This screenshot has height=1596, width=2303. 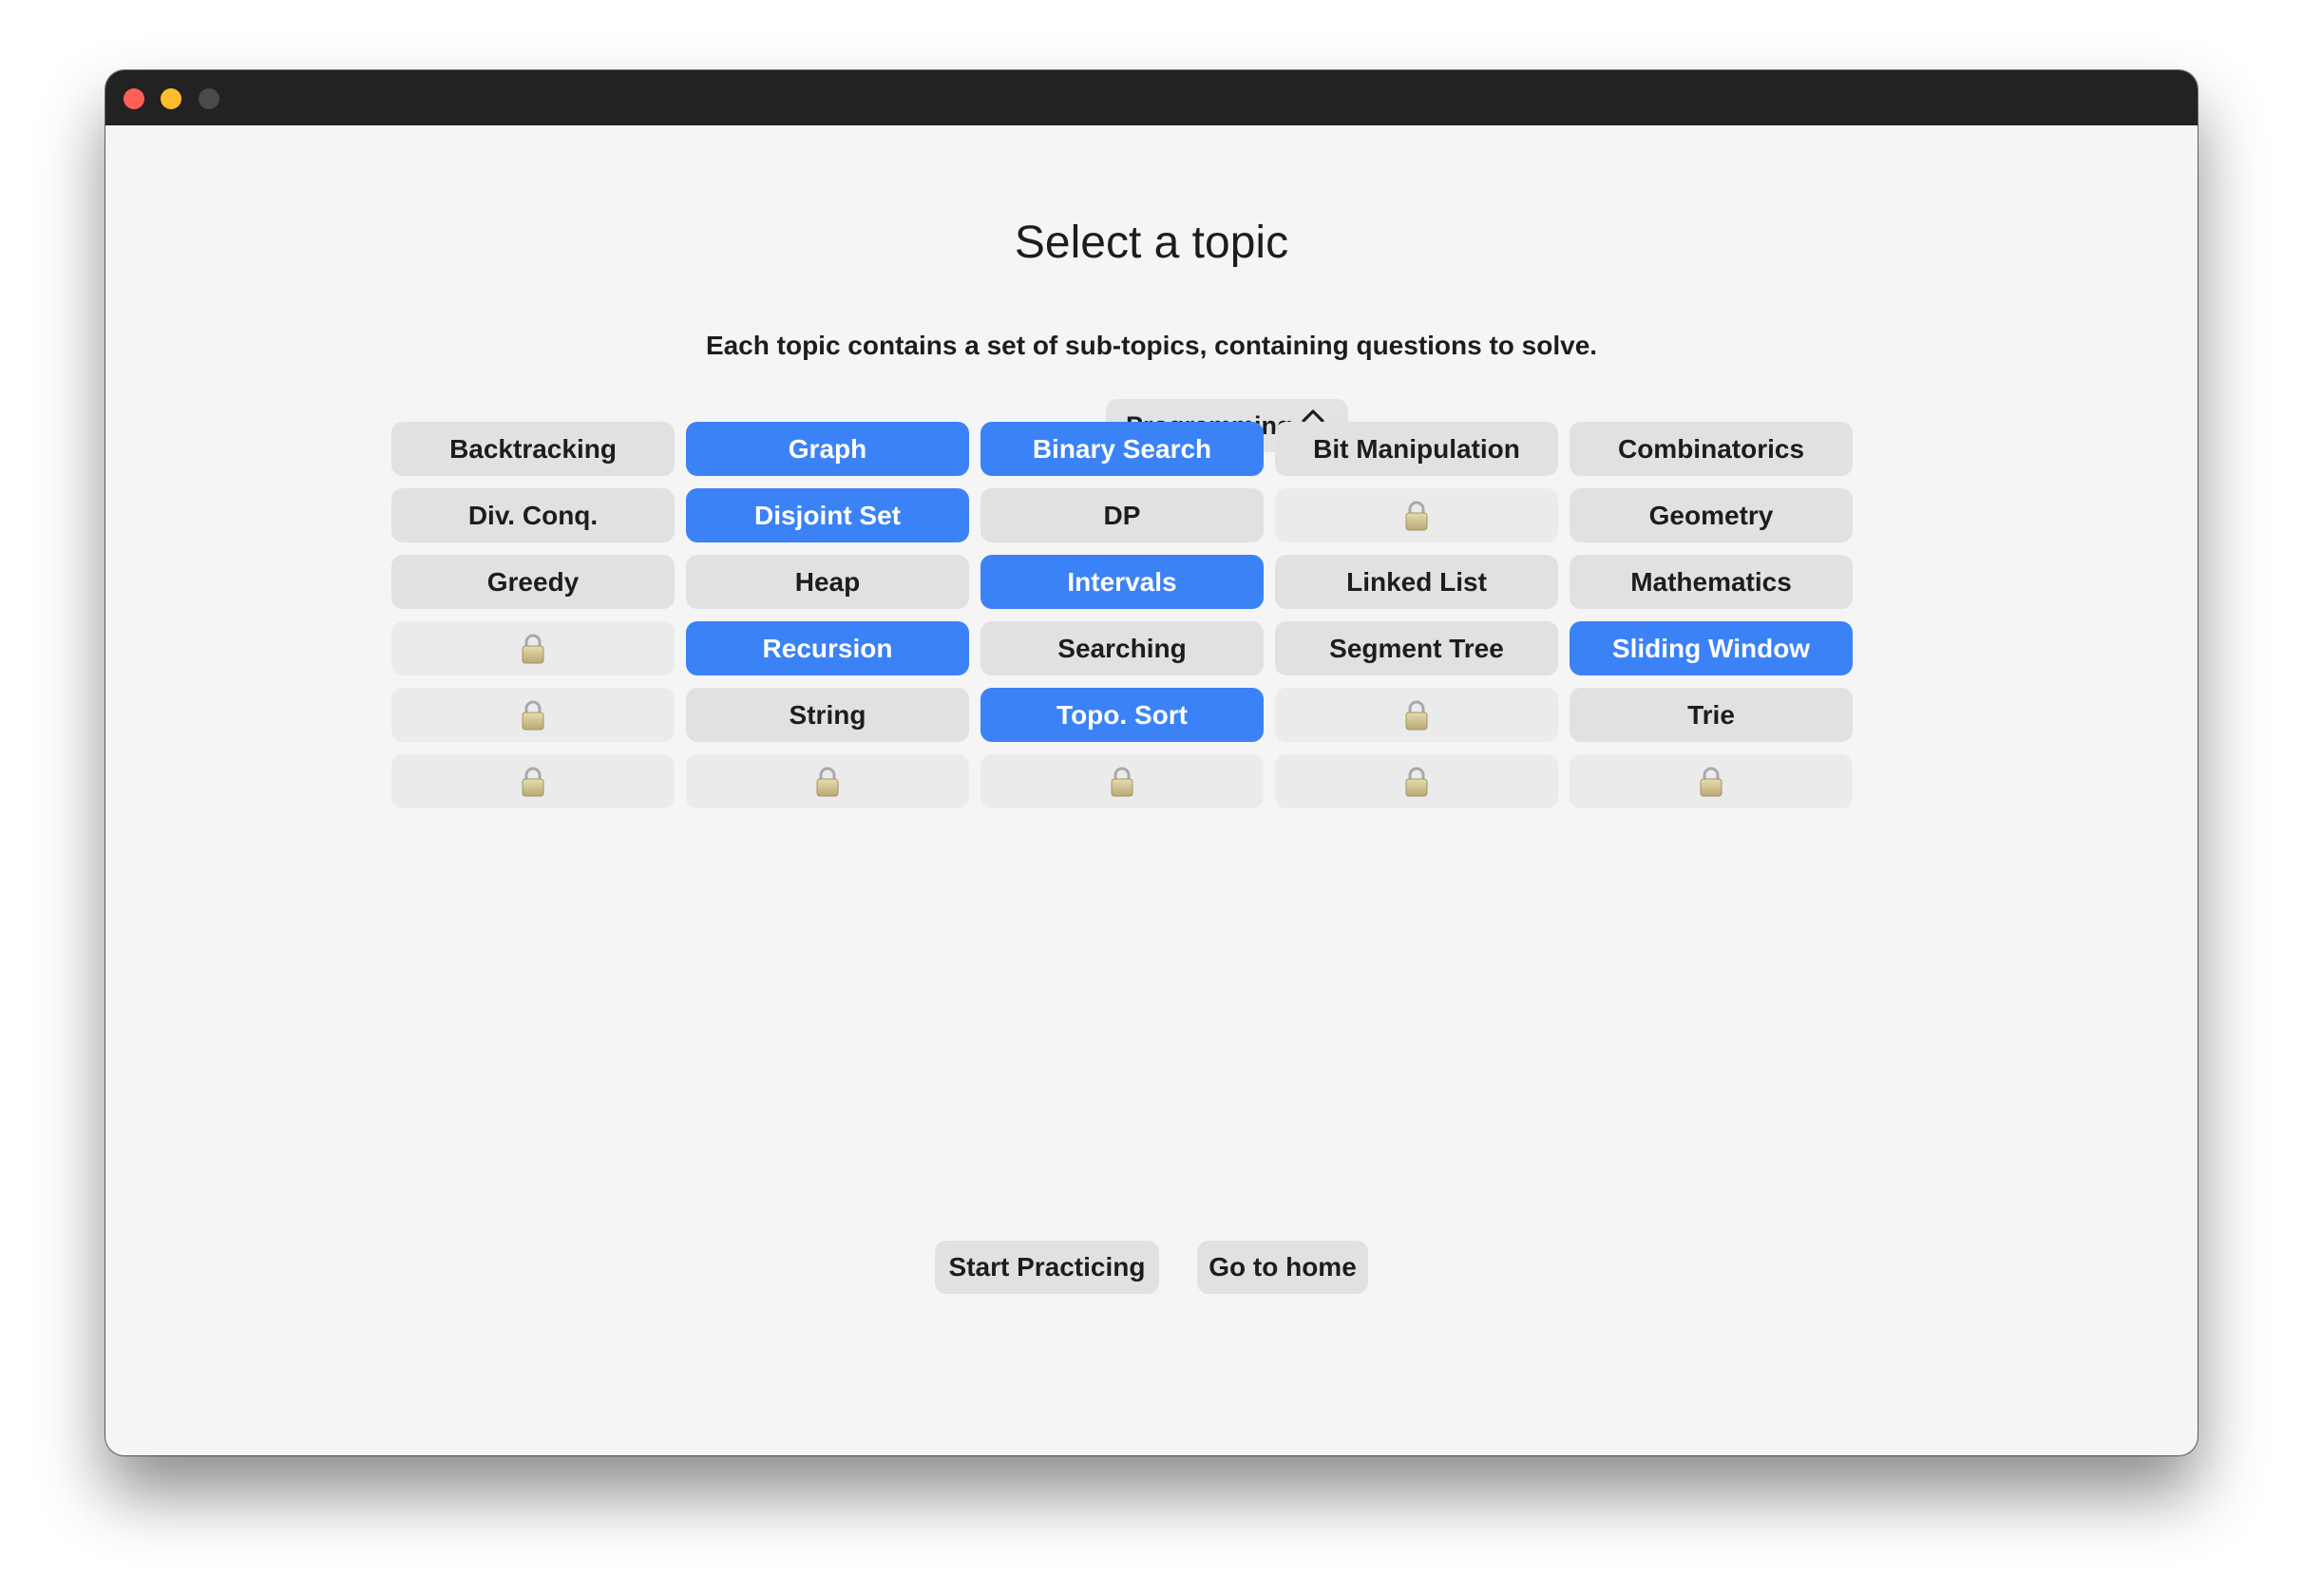 I want to click on start-practicing-button: Start Practicing, so click(x=1047, y=1267).